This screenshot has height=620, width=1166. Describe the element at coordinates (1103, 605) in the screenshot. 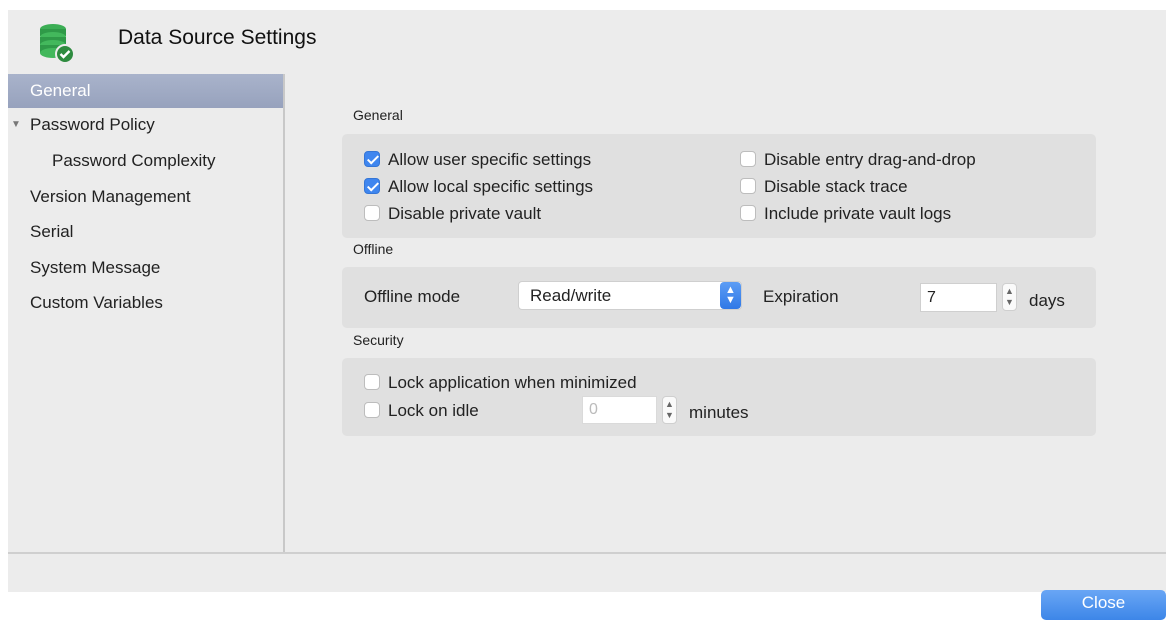

I see `close-button: Close` at that location.